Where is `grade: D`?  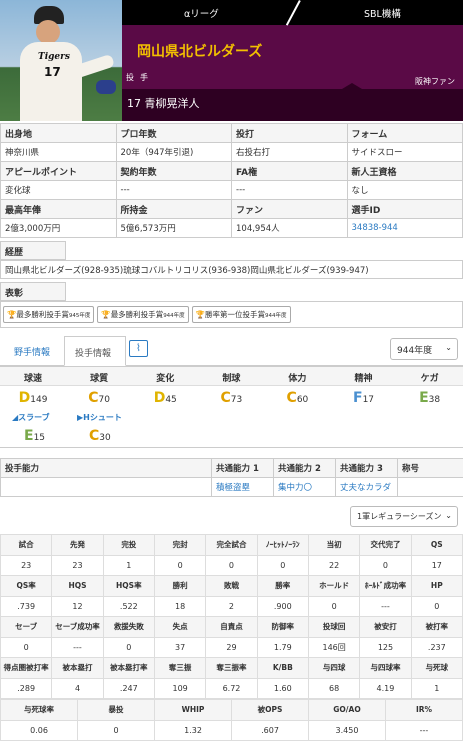 grade: D is located at coordinates (25, 398).